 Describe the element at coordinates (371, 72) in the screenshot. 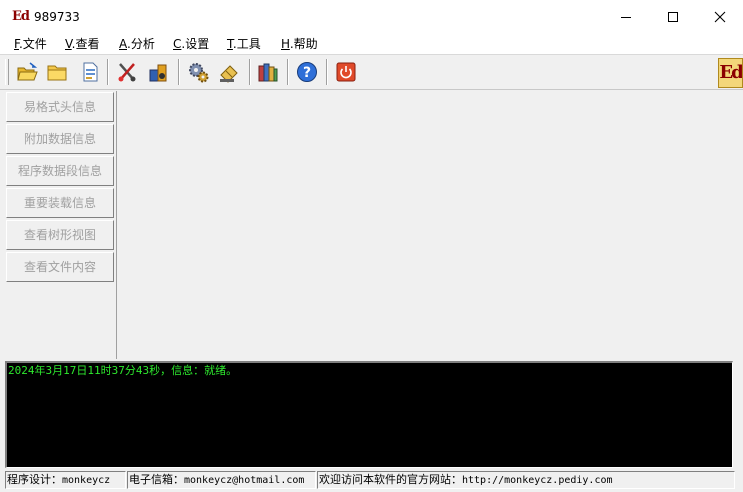

I see `toolbar: ?` at that location.